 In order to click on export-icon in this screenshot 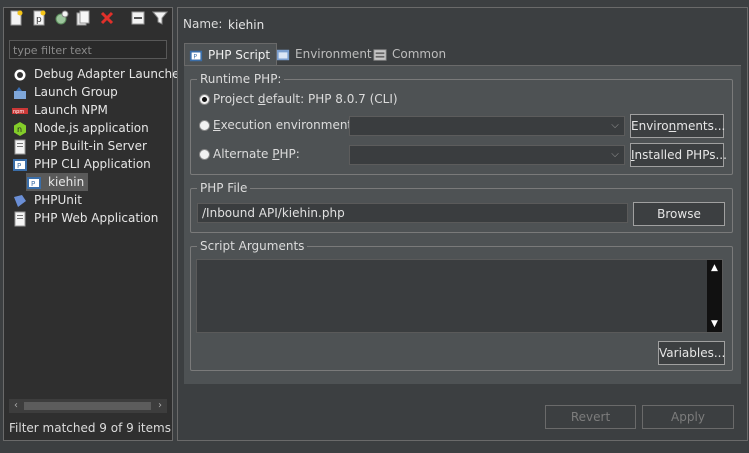, I will do `click(61, 18)`.